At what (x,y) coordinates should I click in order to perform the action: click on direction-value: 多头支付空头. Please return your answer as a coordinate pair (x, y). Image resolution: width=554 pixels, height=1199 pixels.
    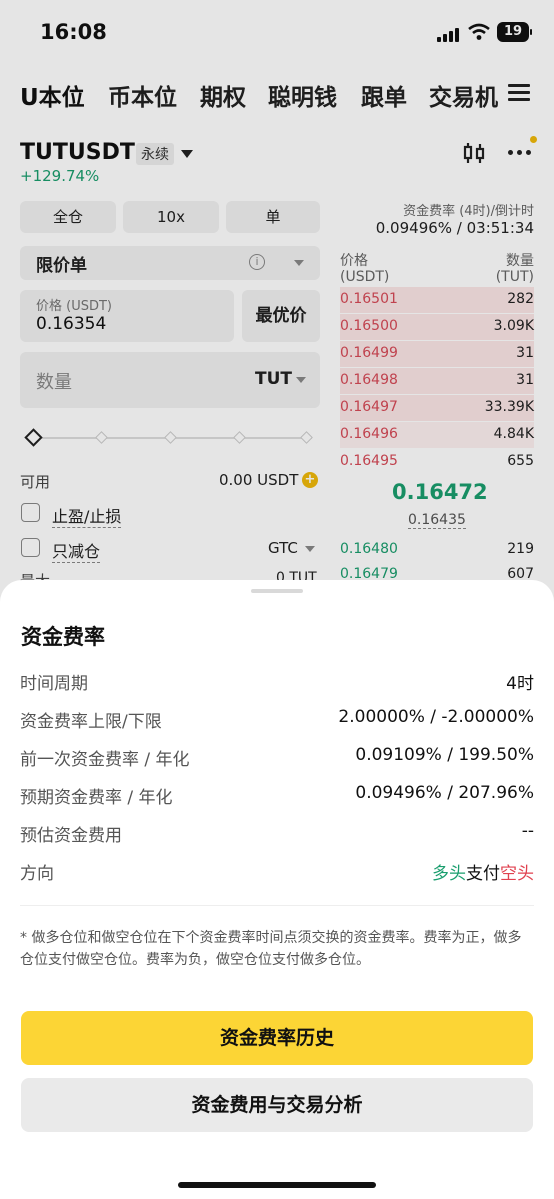
    Looking at the image, I should click on (483, 871).